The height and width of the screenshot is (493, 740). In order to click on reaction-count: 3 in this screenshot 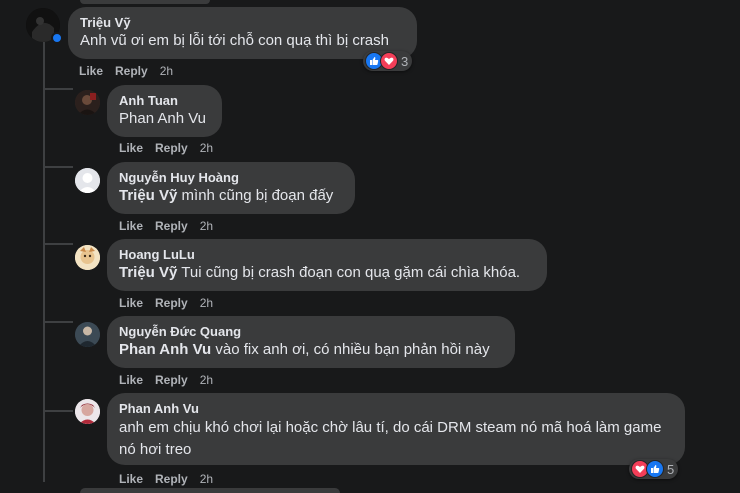, I will do `click(405, 61)`.